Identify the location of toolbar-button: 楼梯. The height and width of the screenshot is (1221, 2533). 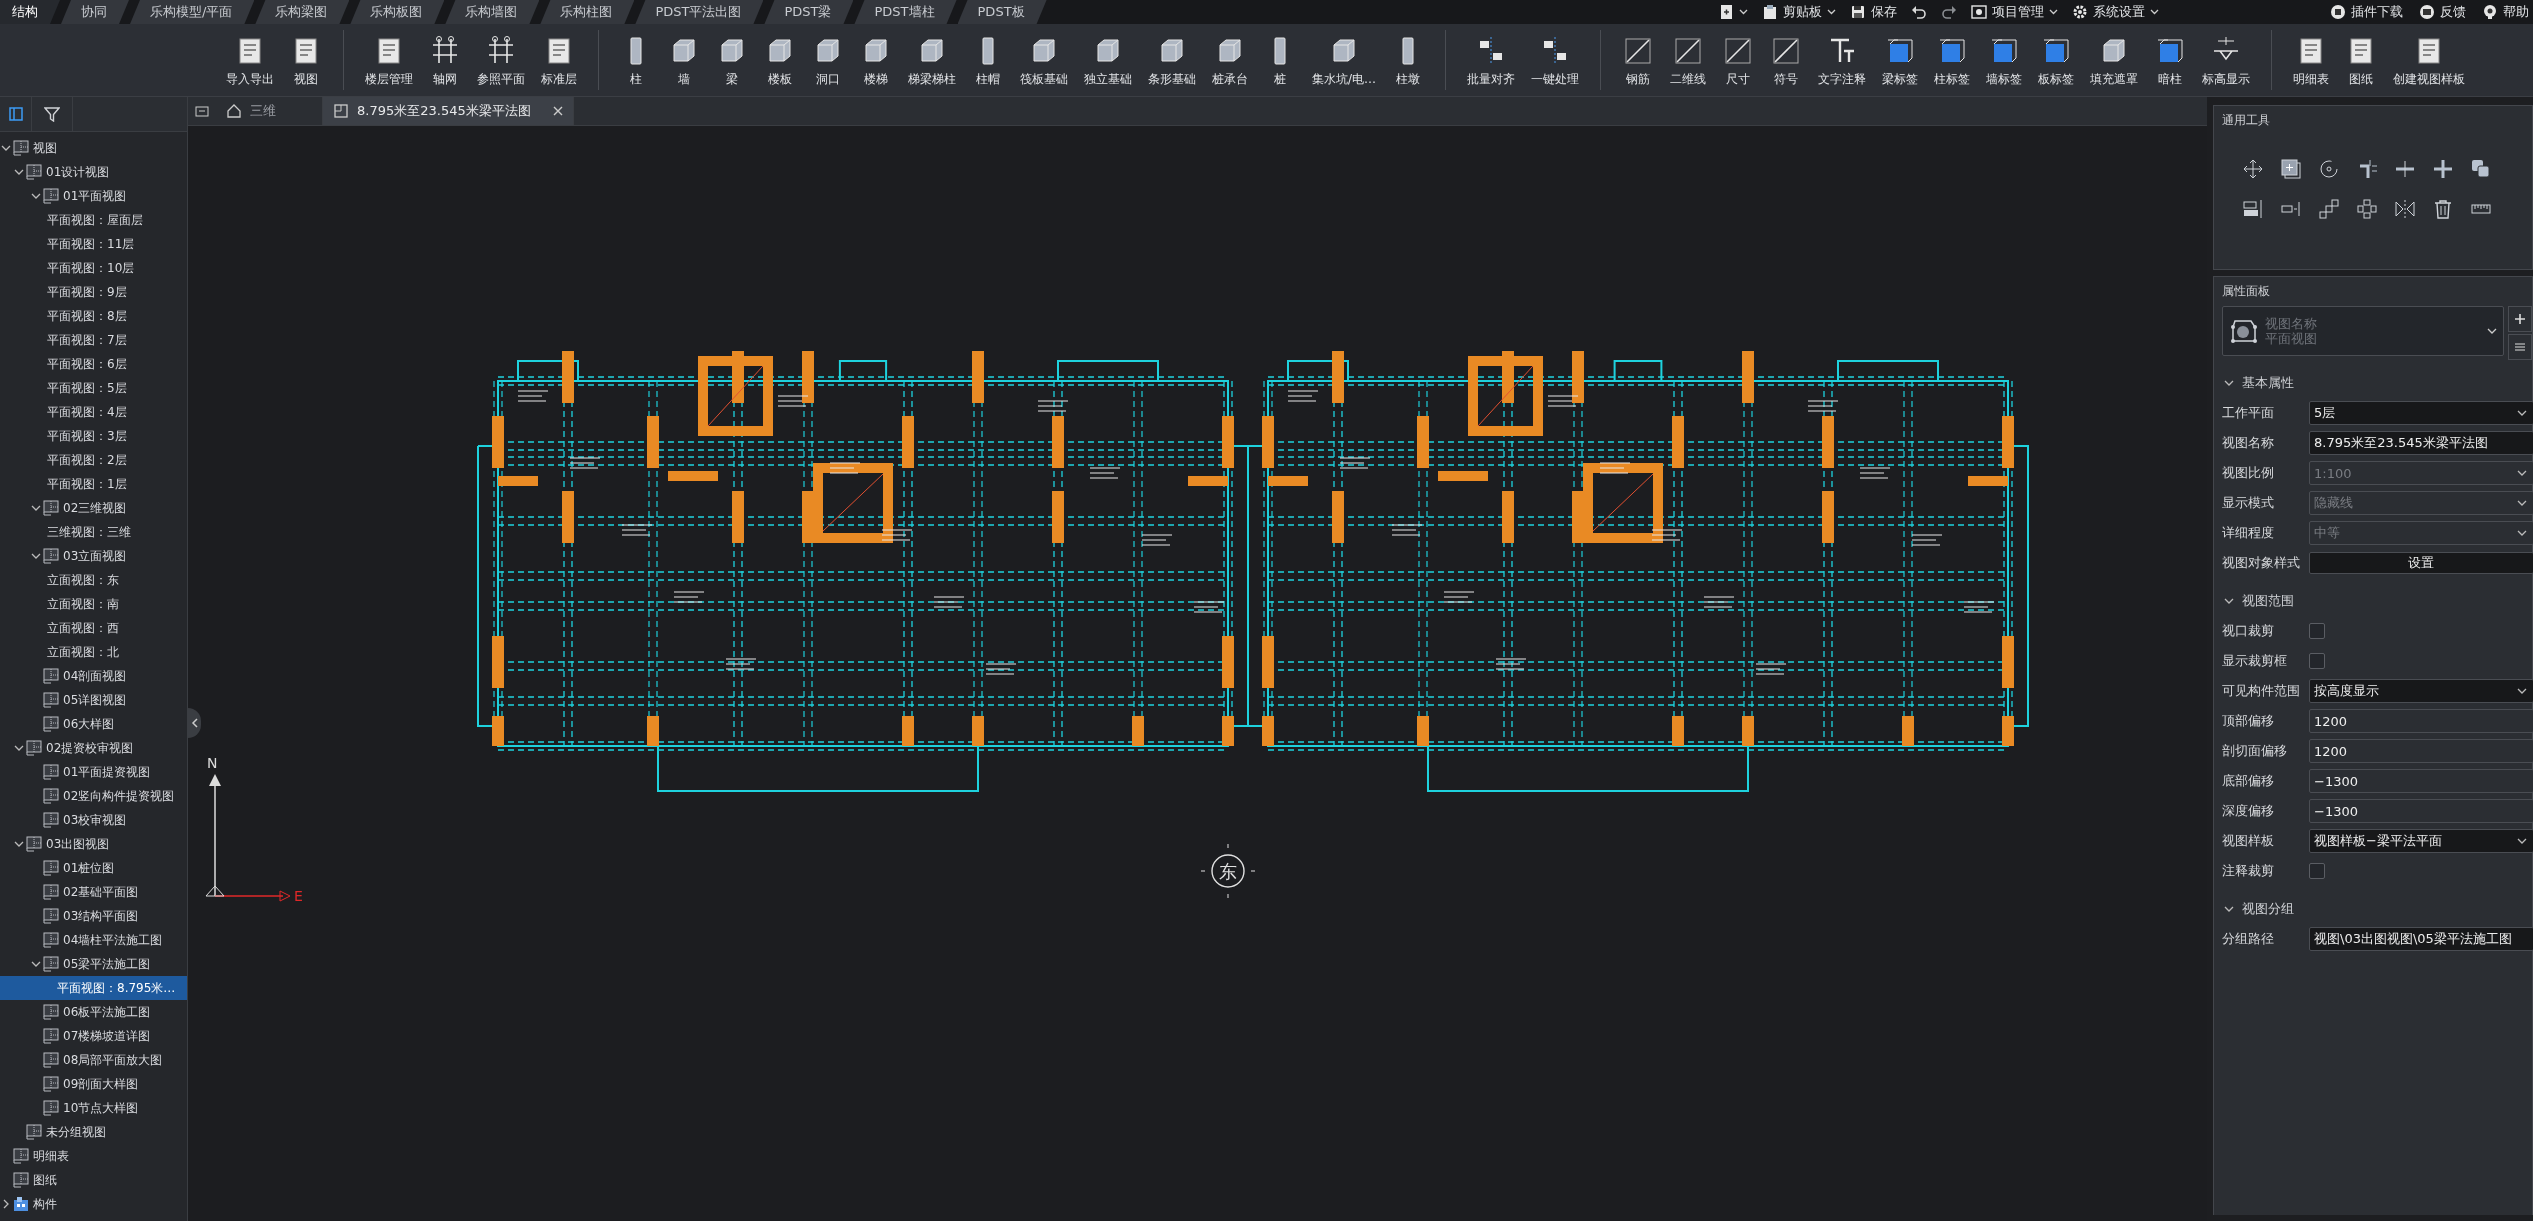
(876, 60).